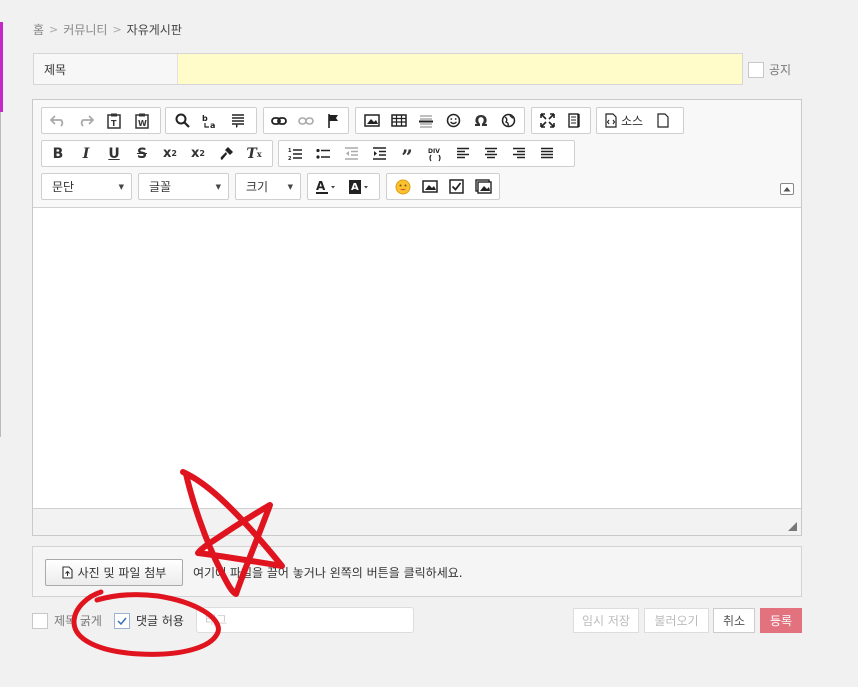 The image size is (858, 687). I want to click on underline-icon: U, so click(114, 153).